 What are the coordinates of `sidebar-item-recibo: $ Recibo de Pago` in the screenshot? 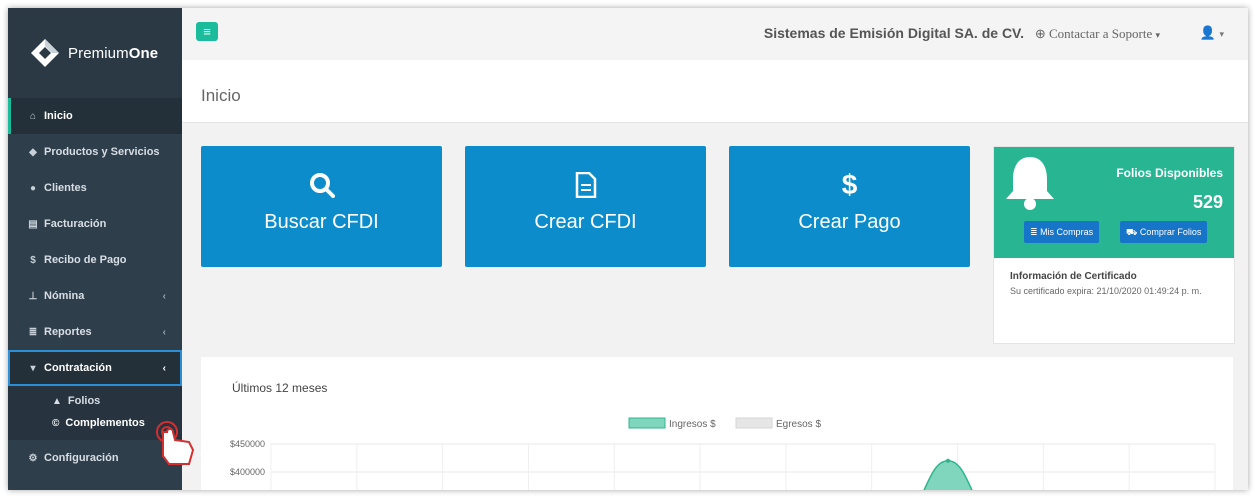 It's located at (95, 260).